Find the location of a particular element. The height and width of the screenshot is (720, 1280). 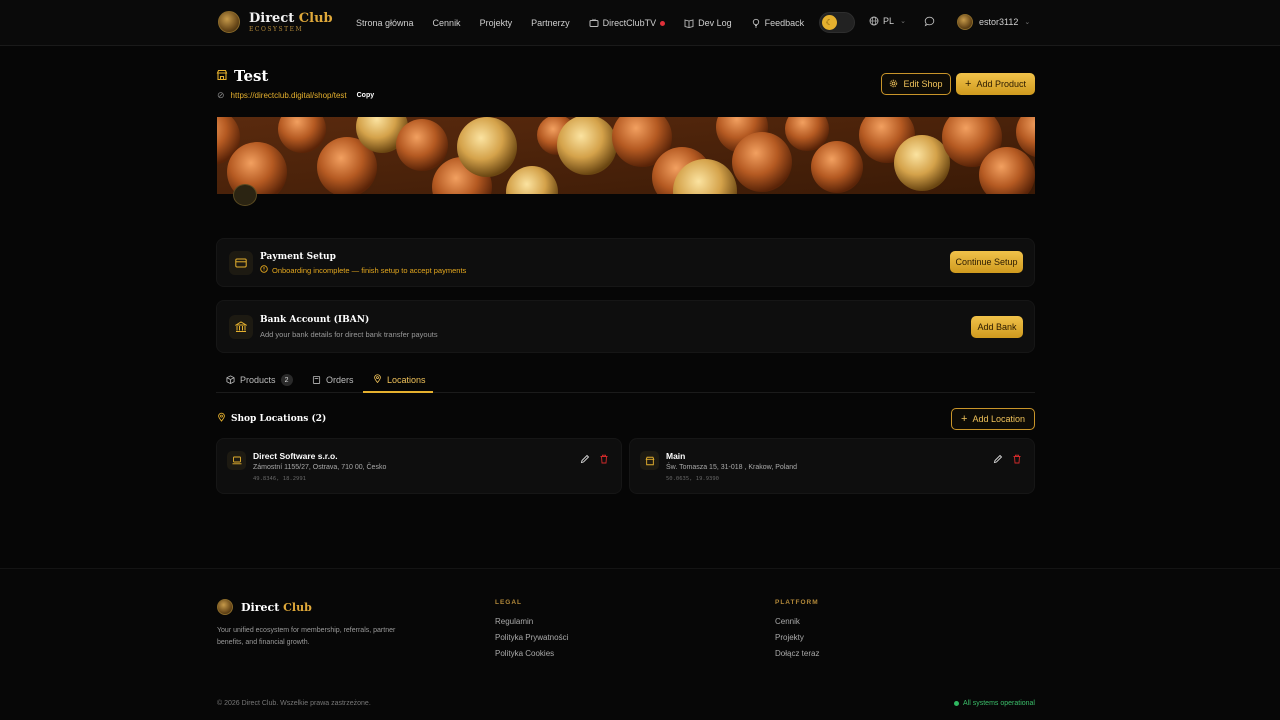

footer-legal-heading: LEGAL is located at coordinates (509, 602).